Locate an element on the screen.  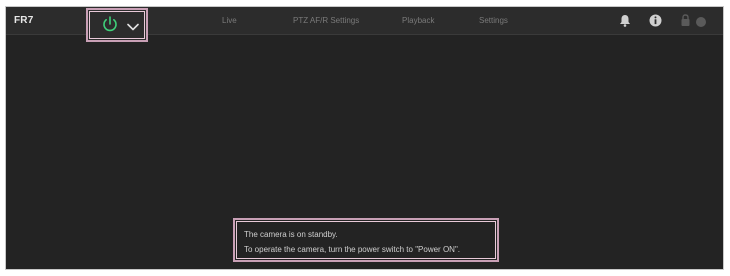
lock-icon is located at coordinates (685, 23).